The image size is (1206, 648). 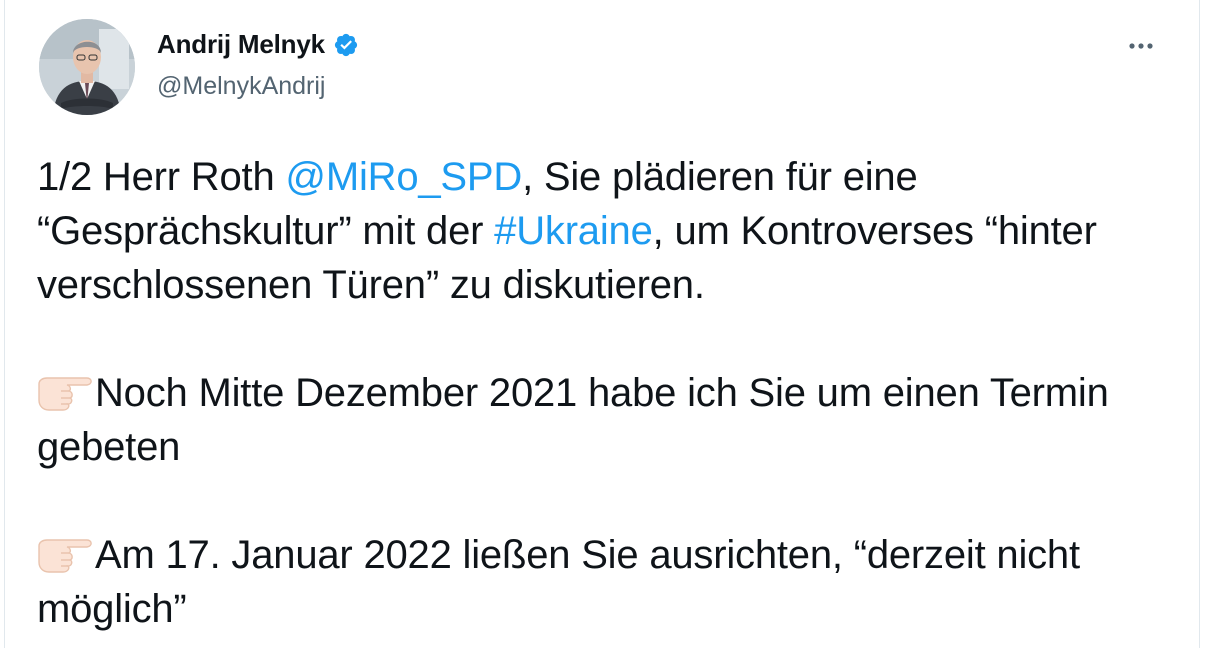 What do you see at coordinates (161, 177) in the screenshot?
I see `tweet-text-segment: 1/2 Herr Roth` at bounding box center [161, 177].